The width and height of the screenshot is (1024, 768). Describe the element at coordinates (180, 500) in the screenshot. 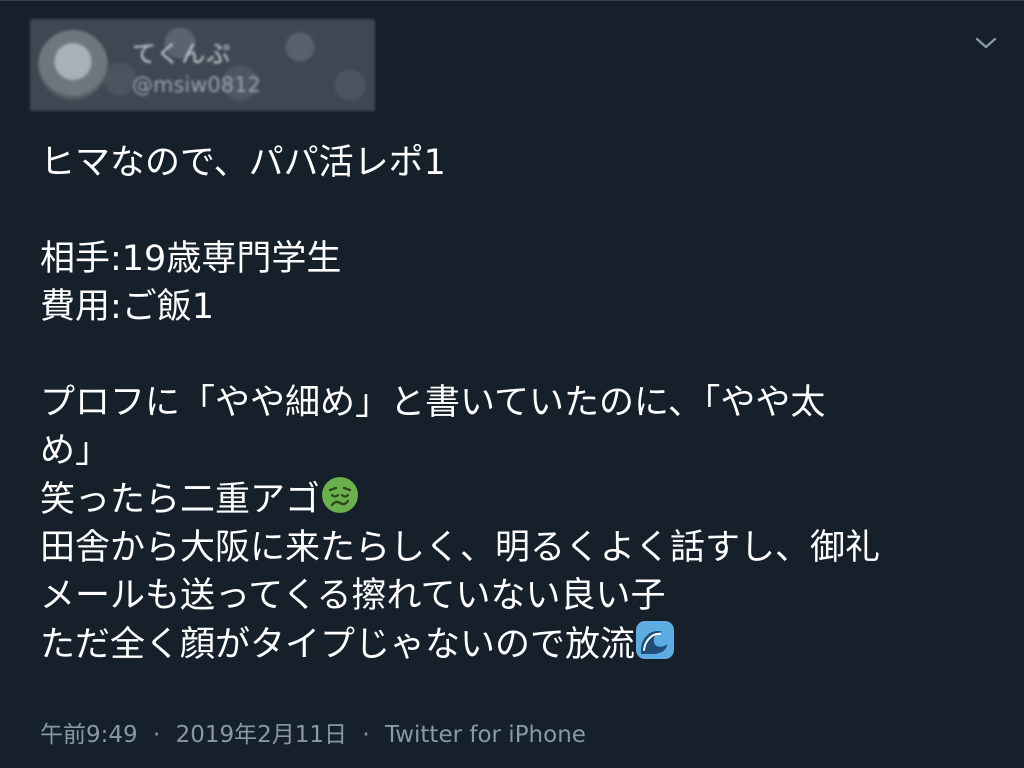

I see `tweet-line-text: 笑ったら二重アゴ` at that location.